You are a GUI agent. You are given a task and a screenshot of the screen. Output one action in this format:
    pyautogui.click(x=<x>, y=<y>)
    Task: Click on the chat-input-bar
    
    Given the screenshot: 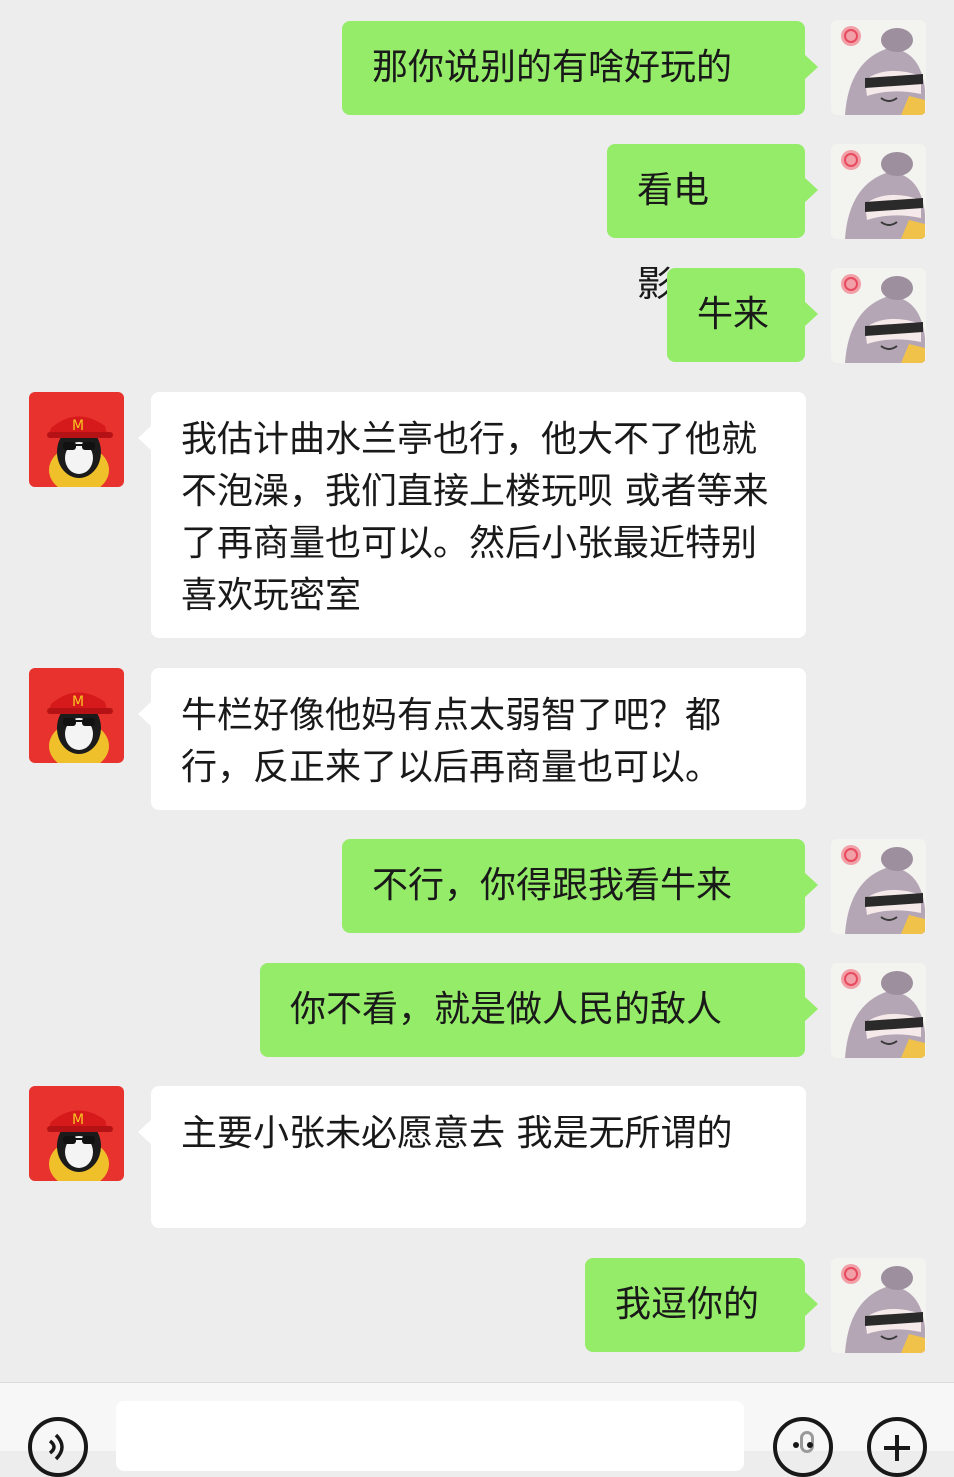 What is the action you would take?
    pyautogui.click(x=477, y=1429)
    